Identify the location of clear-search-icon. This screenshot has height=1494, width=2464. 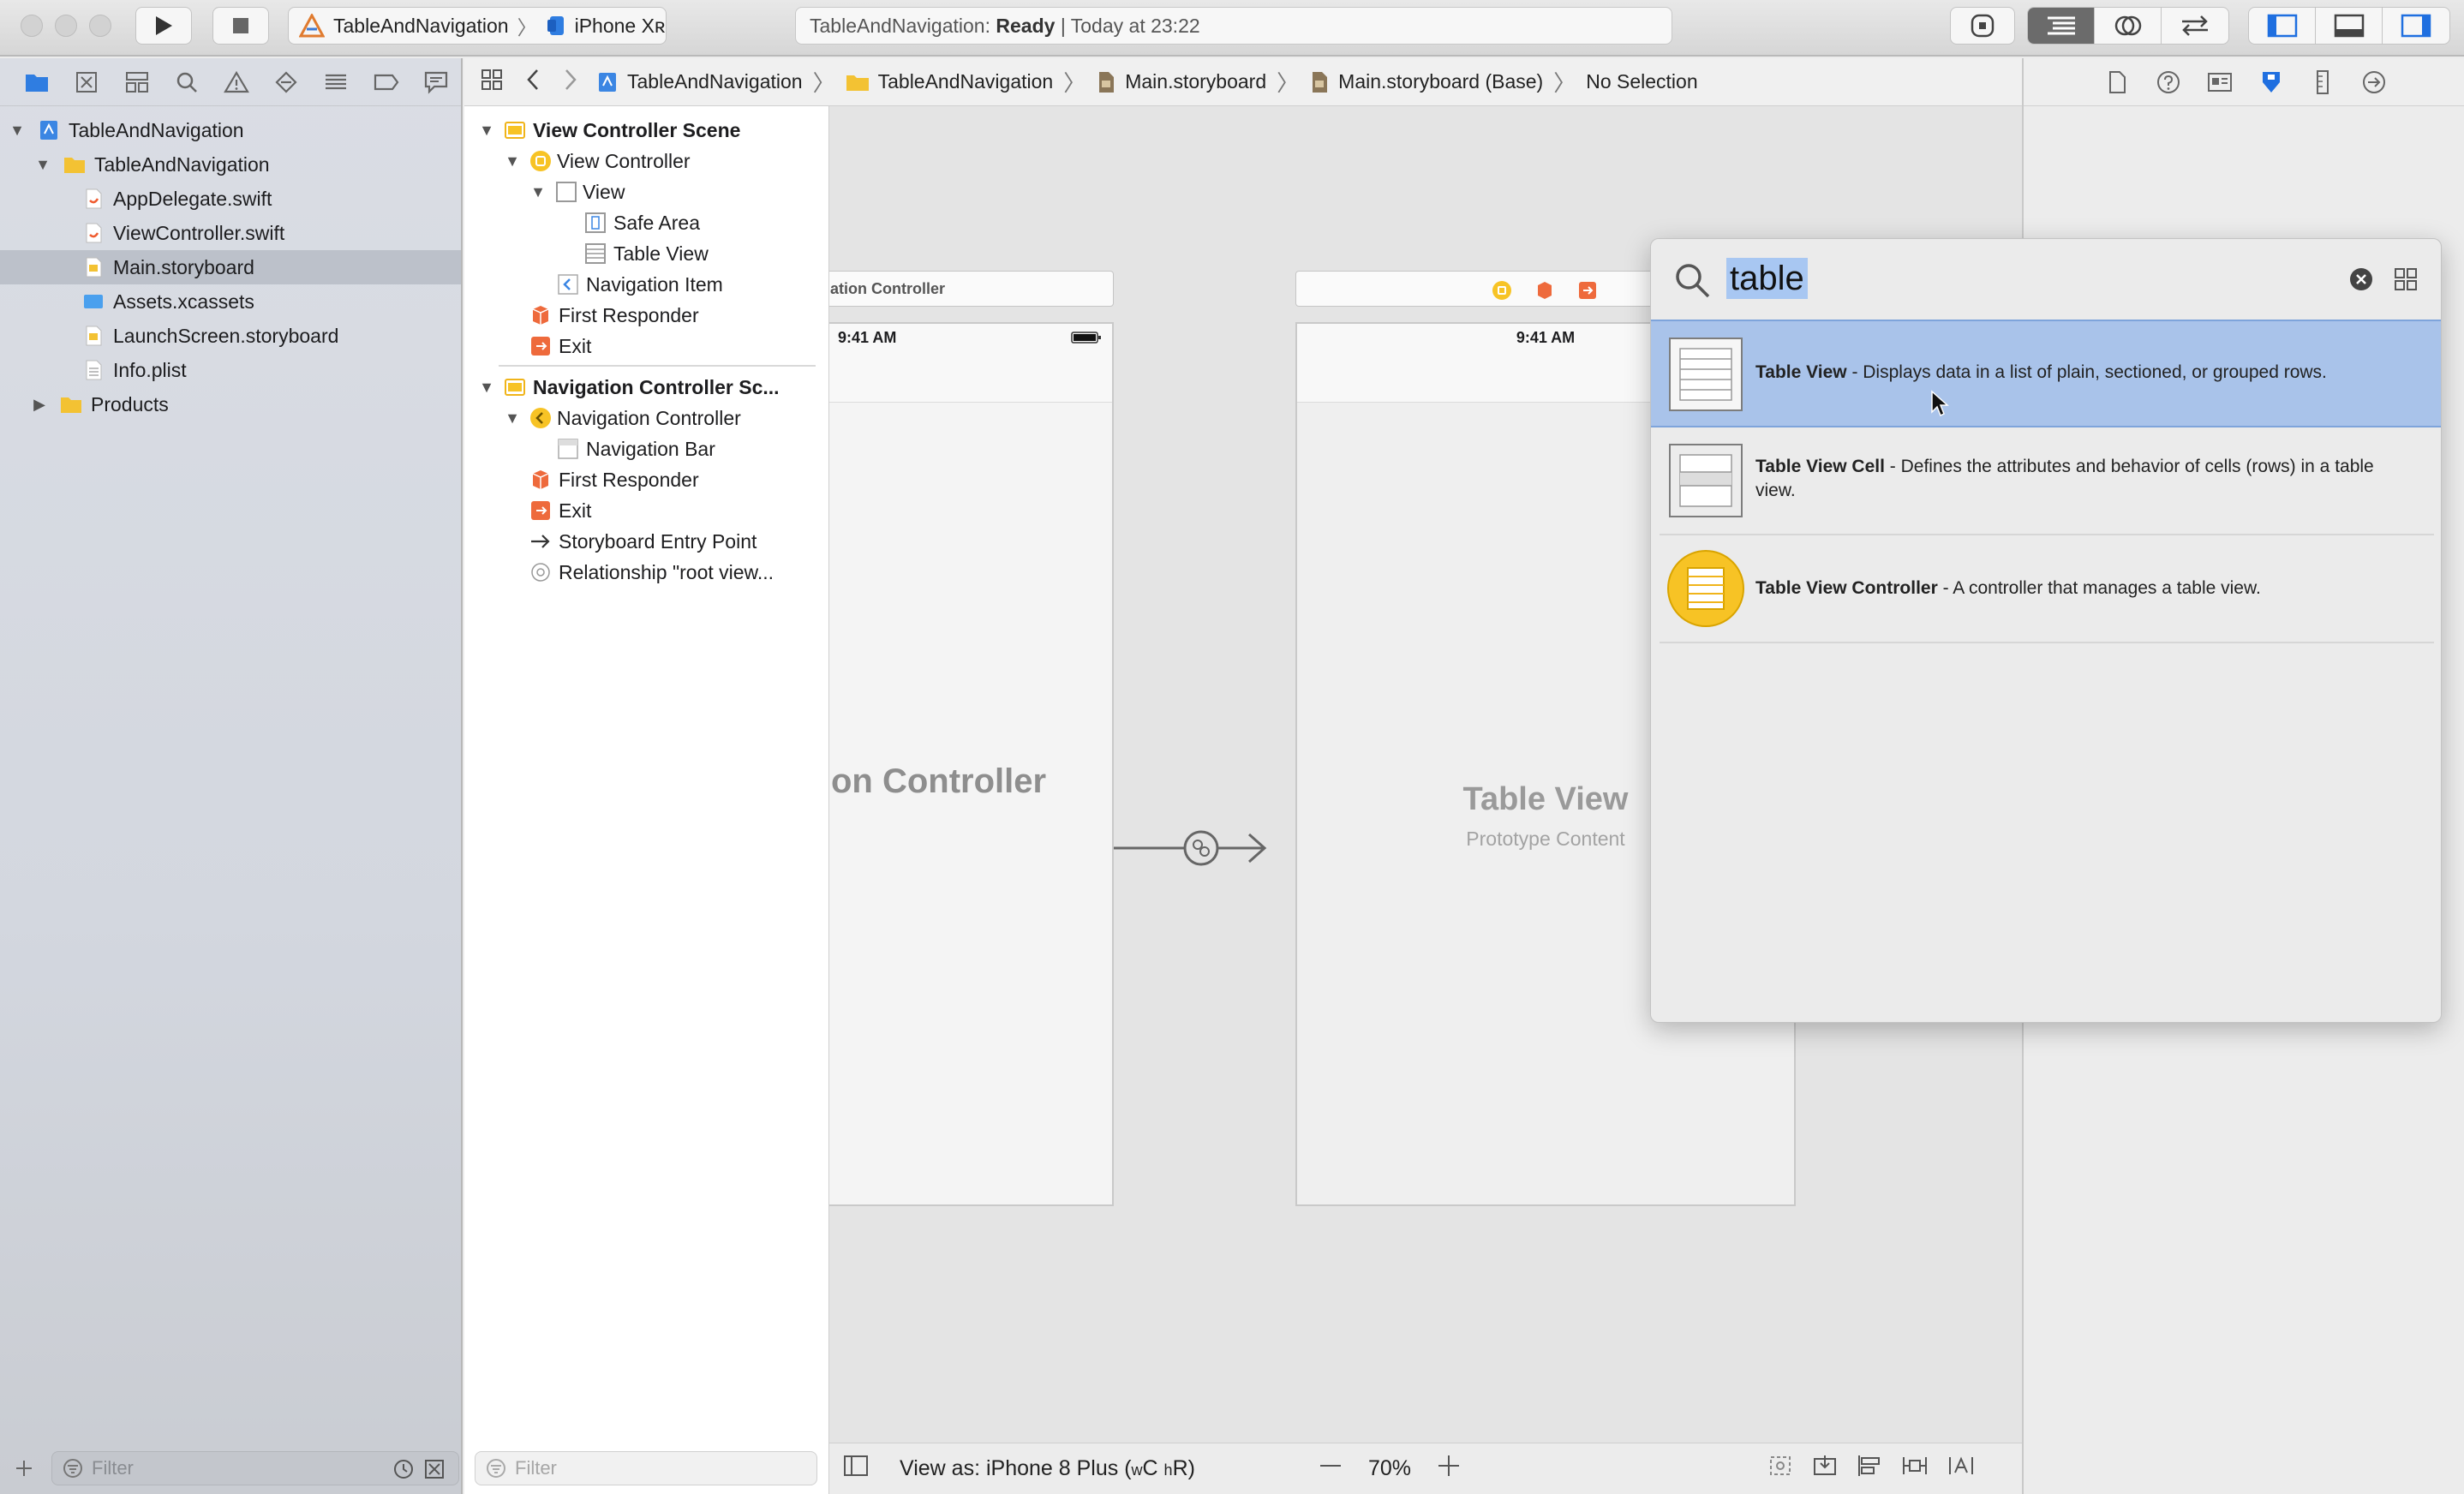
(2361, 279).